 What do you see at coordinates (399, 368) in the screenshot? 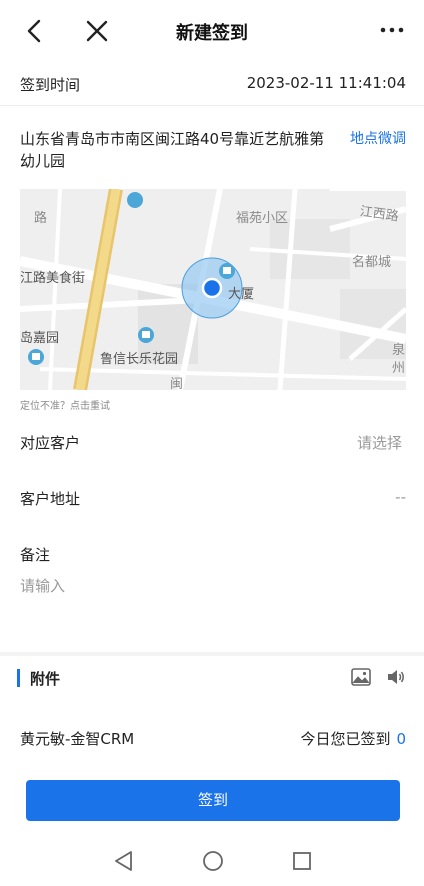
I see `map-poi: 州` at bounding box center [399, 368].